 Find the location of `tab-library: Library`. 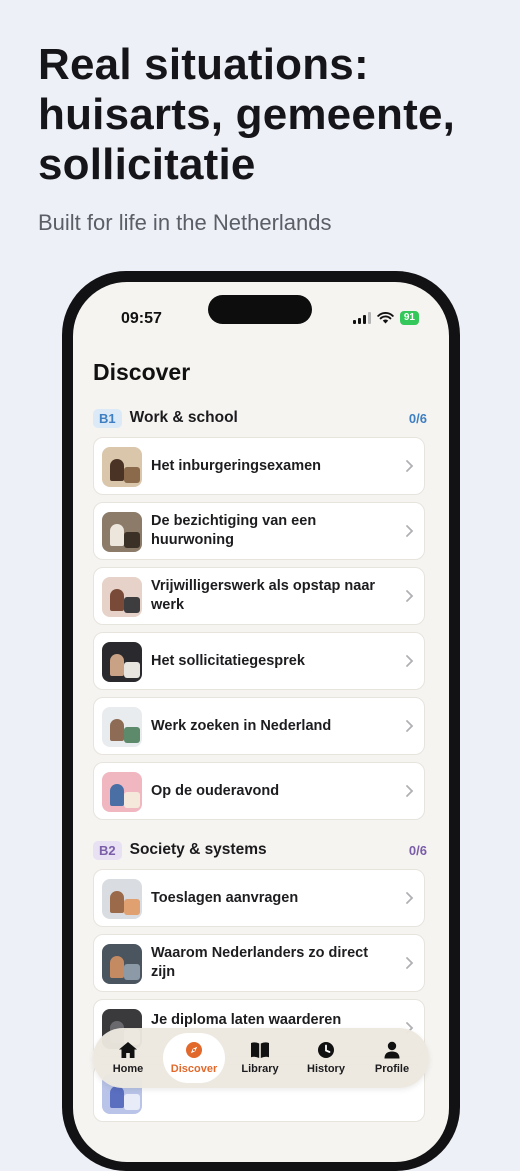

tab-library: Library is located at coordinates (260, 1058).